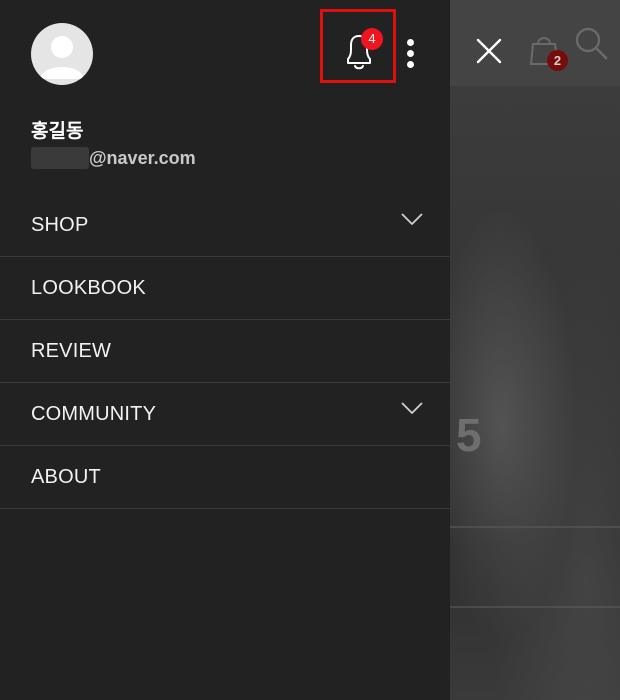 Image resolution: width=620 pixels, height=700 pixels. Describe the element at coordinates (88, 288) in the screenshot. I see `menu-item-label: LOOKBOOK` at that location.